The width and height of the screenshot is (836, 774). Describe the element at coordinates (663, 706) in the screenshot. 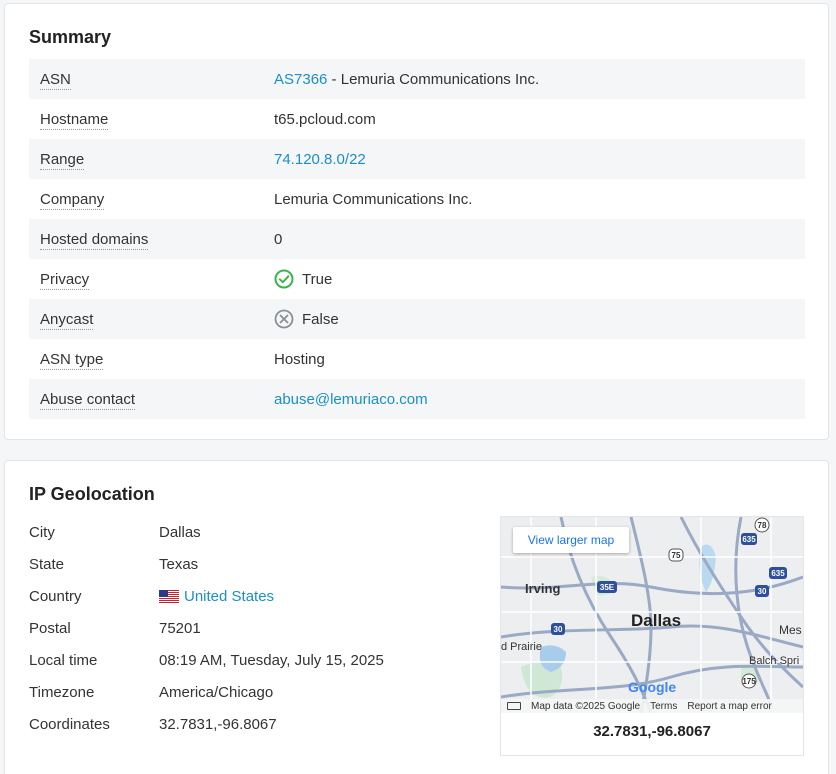

I see `map-terms-link: Terms` at that location.